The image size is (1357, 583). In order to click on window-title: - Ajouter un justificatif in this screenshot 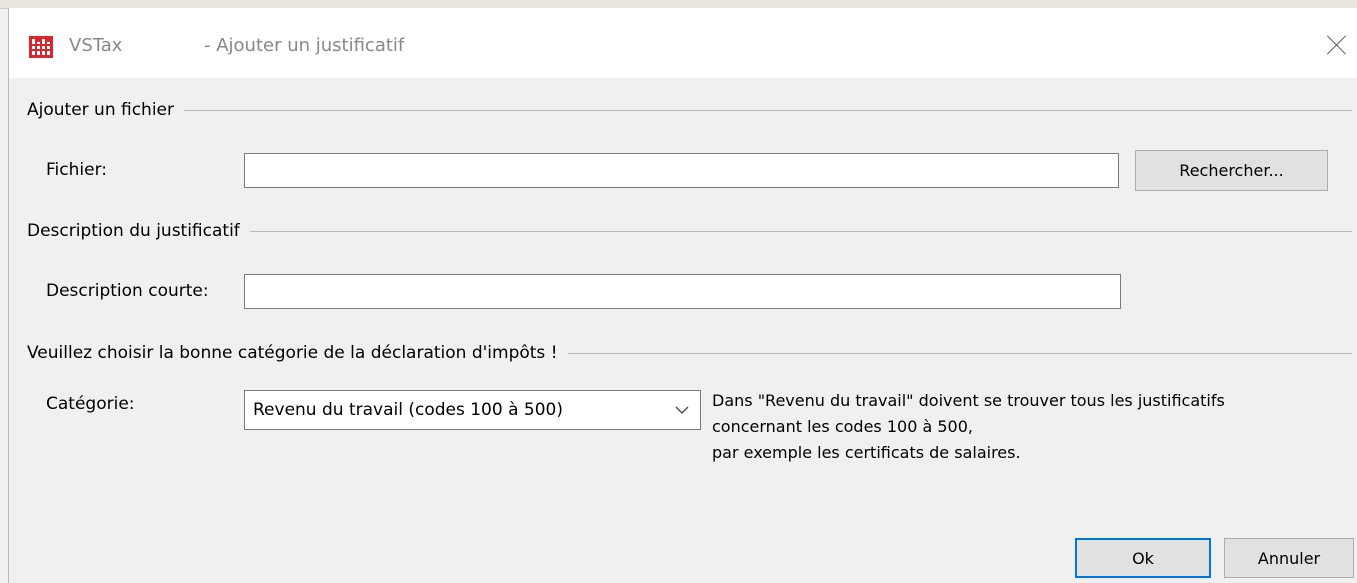, I will do `click(304, 45)`.